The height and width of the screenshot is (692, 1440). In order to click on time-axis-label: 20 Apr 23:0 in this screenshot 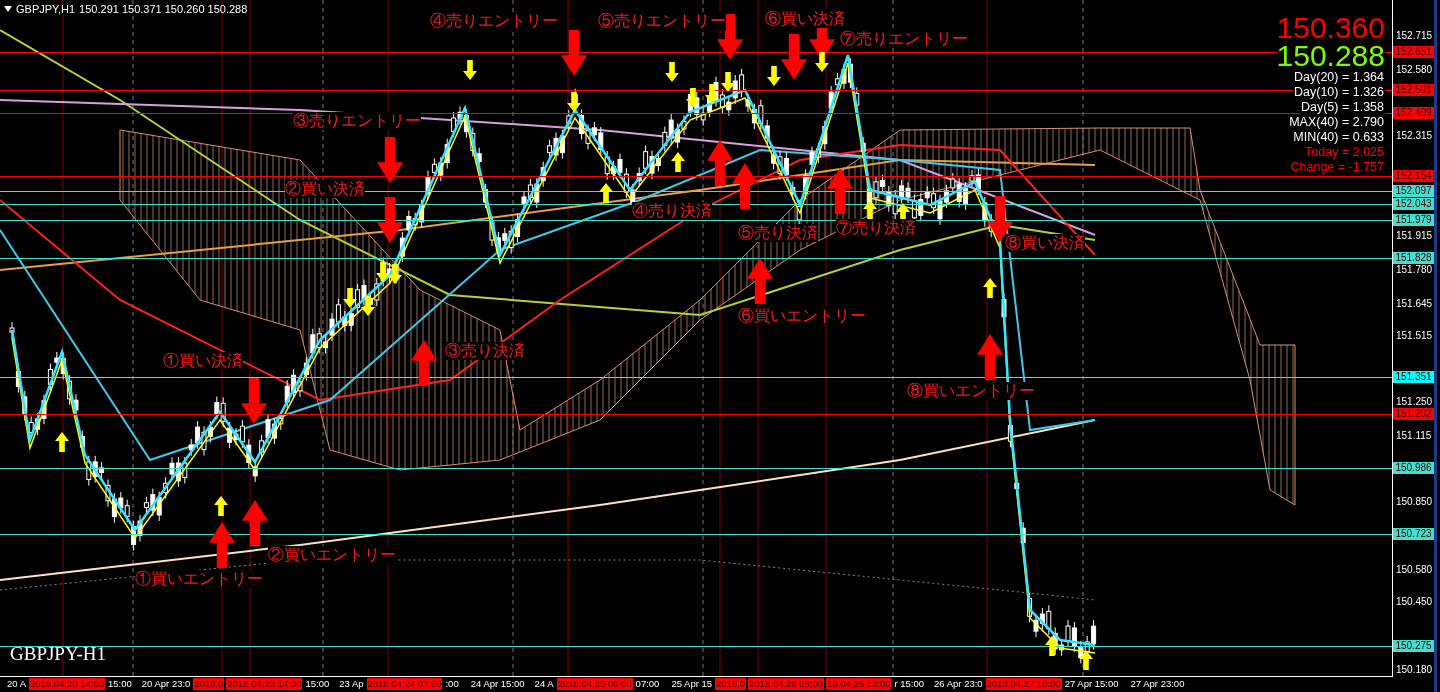, I will do `click(166, 684)`.